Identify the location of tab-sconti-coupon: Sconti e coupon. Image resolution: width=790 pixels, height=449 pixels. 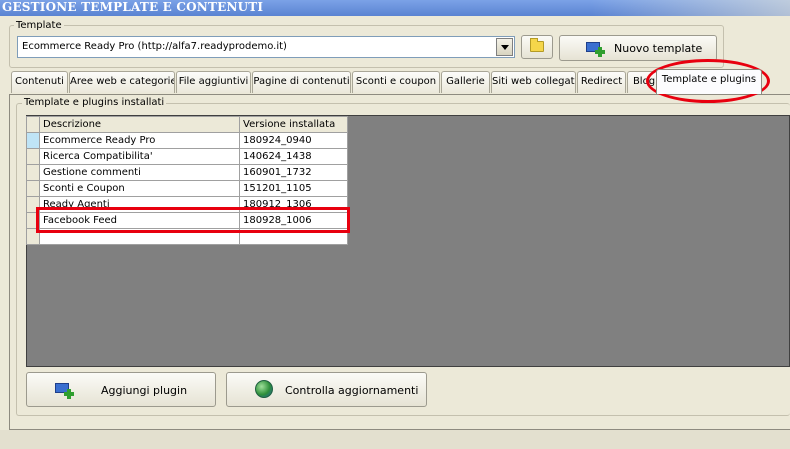
(396, 82).